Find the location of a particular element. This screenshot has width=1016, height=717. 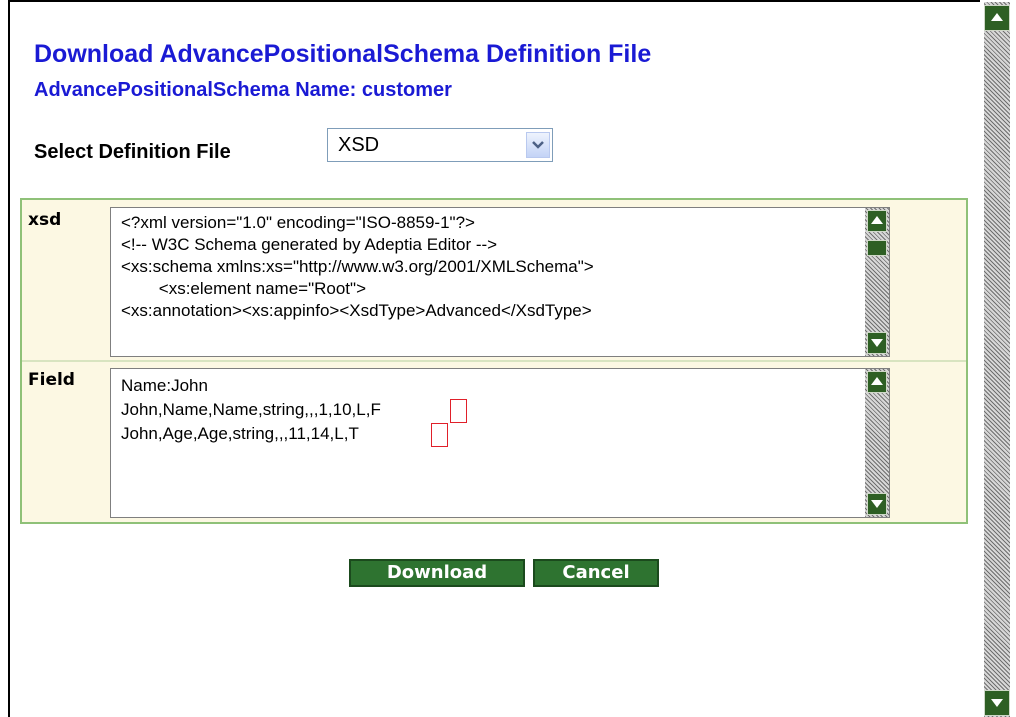

window-left-border is located at coordinates (9, 358).